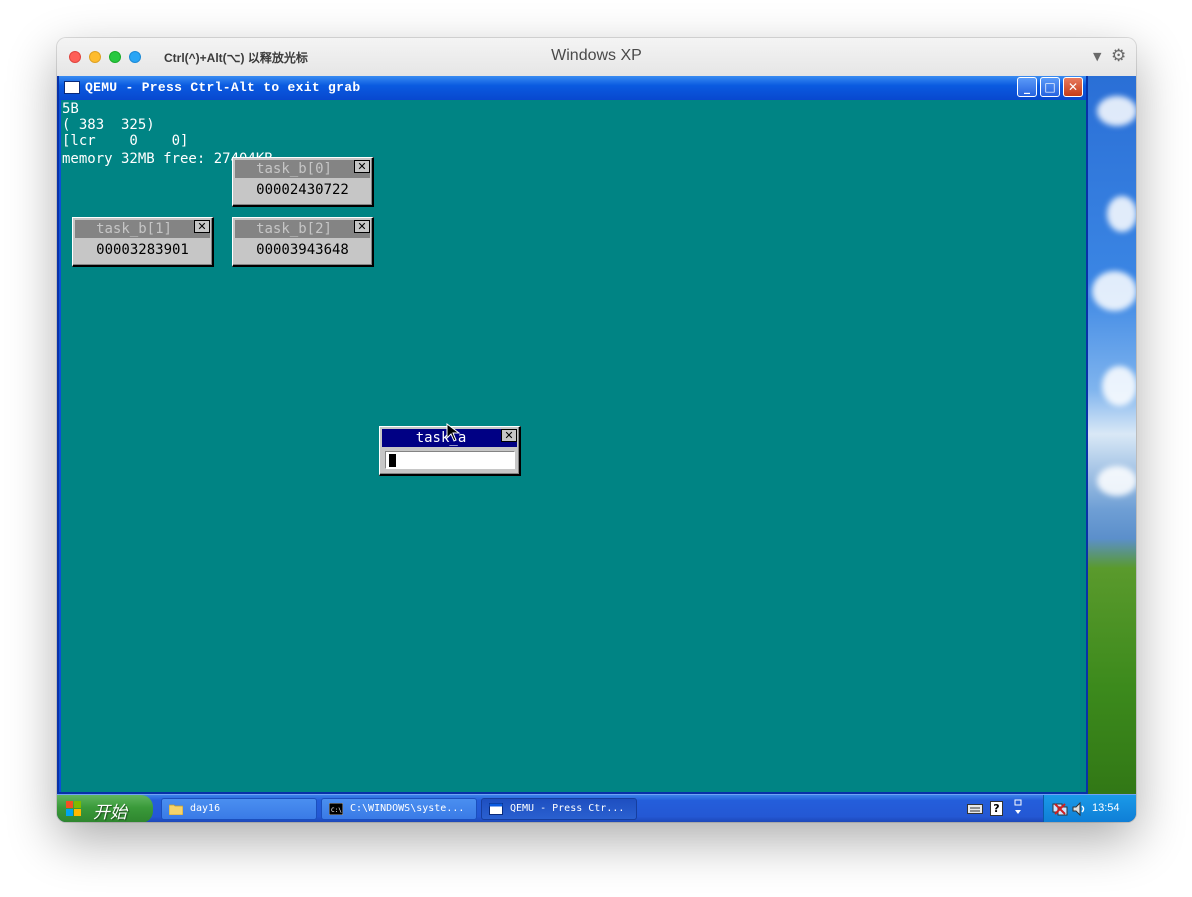 The height and width of the screenshot is (897, 1192). I want to click on window-titlebar: task_b[2], so click(302, 229).